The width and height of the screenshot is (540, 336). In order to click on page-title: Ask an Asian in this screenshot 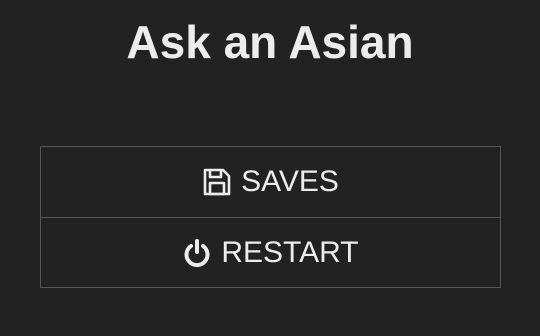, I will do `click(270, 42)`.